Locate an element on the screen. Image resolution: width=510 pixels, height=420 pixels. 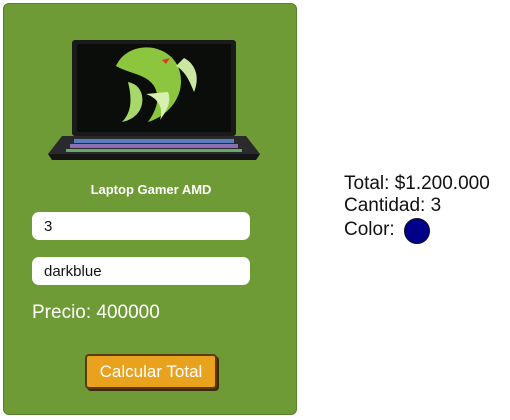
color-summary: Color: is located at coordinates (417, 230).